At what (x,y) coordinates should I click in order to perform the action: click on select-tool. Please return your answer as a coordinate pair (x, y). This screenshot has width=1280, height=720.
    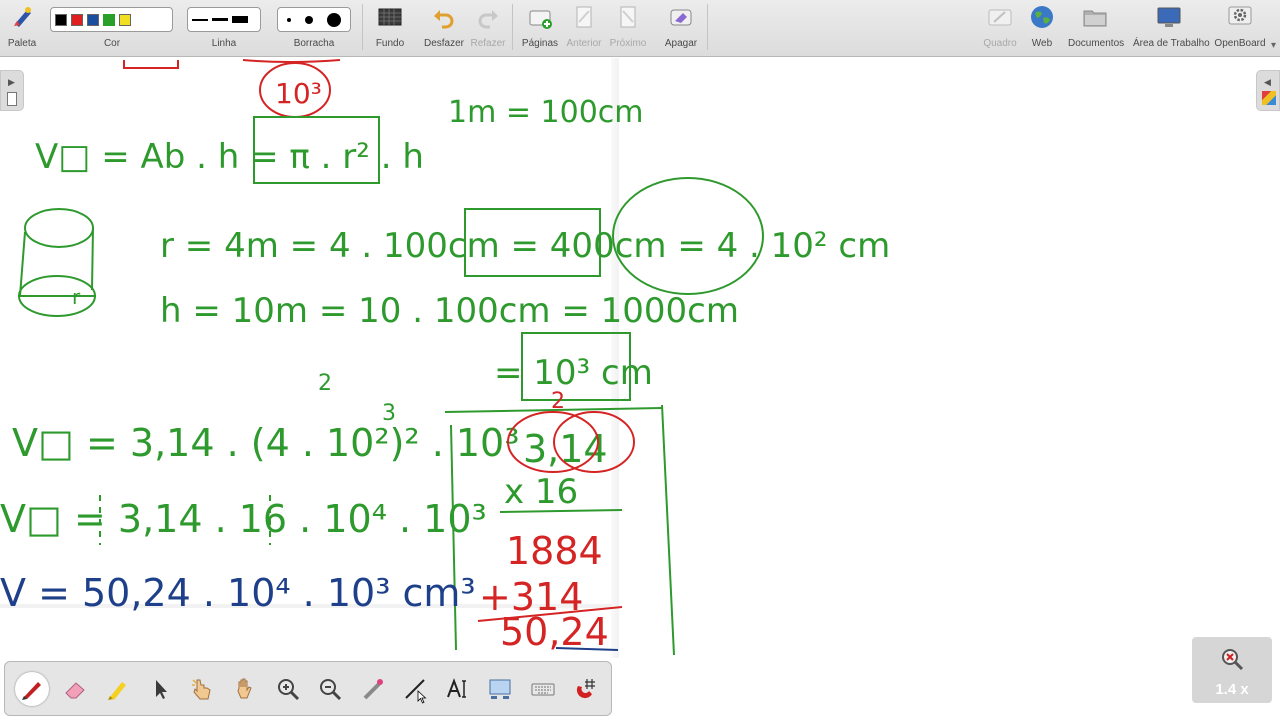
    Looking at the image, I should click on (160, 689).